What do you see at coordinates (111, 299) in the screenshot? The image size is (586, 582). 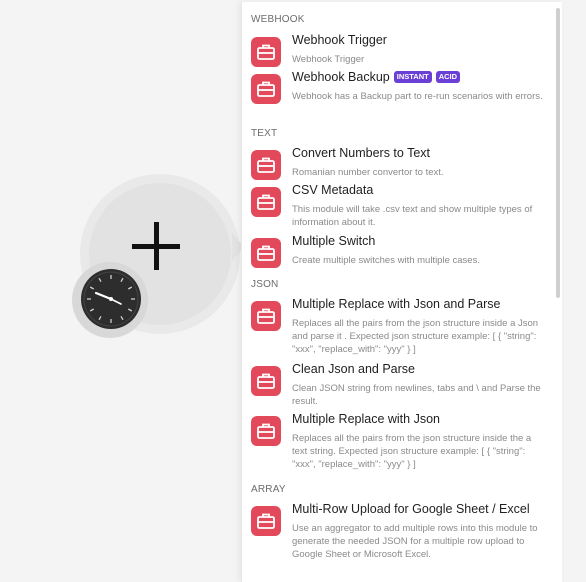 I see `clock-icon` at bounding box center [111, 299].